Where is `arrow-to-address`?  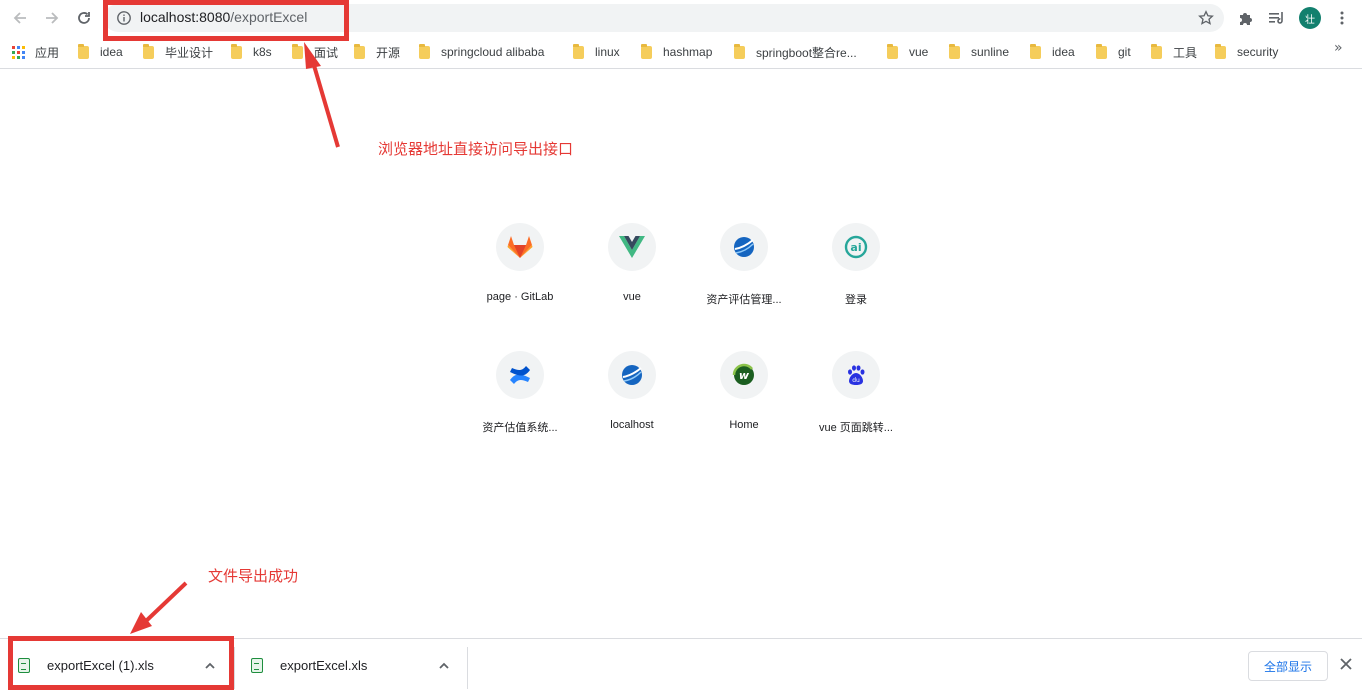 arrow-to-address is located at coordinates (325, 104).